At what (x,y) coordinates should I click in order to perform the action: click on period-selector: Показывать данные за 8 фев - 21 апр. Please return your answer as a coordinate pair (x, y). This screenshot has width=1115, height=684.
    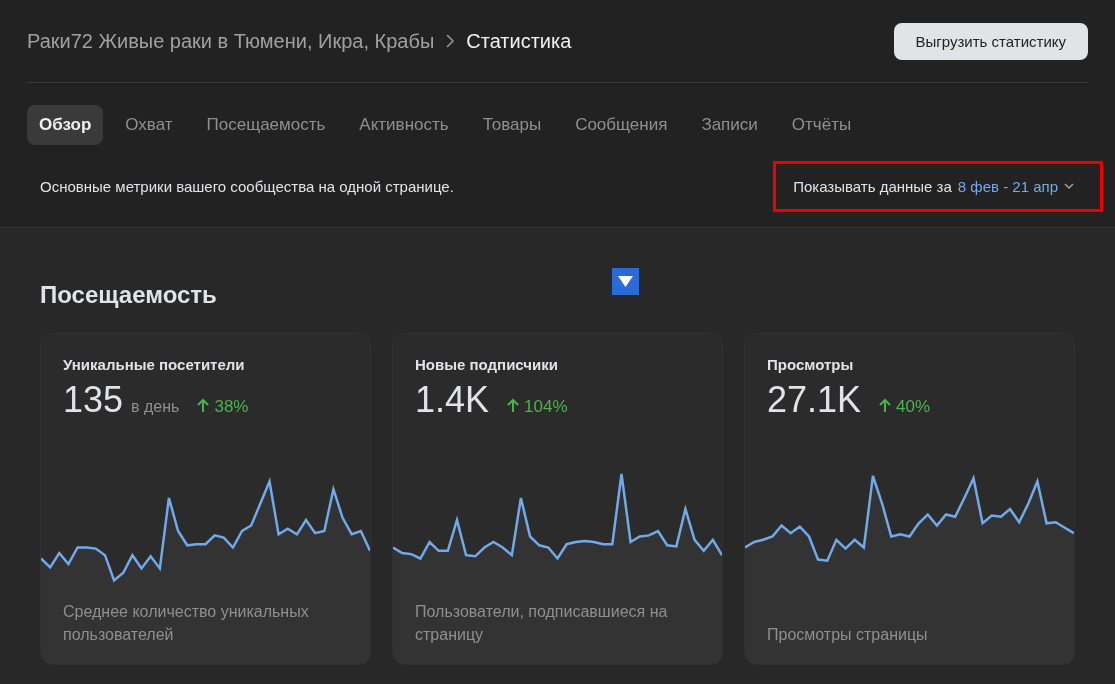
    Looking at the image, I should click on (938, 186).